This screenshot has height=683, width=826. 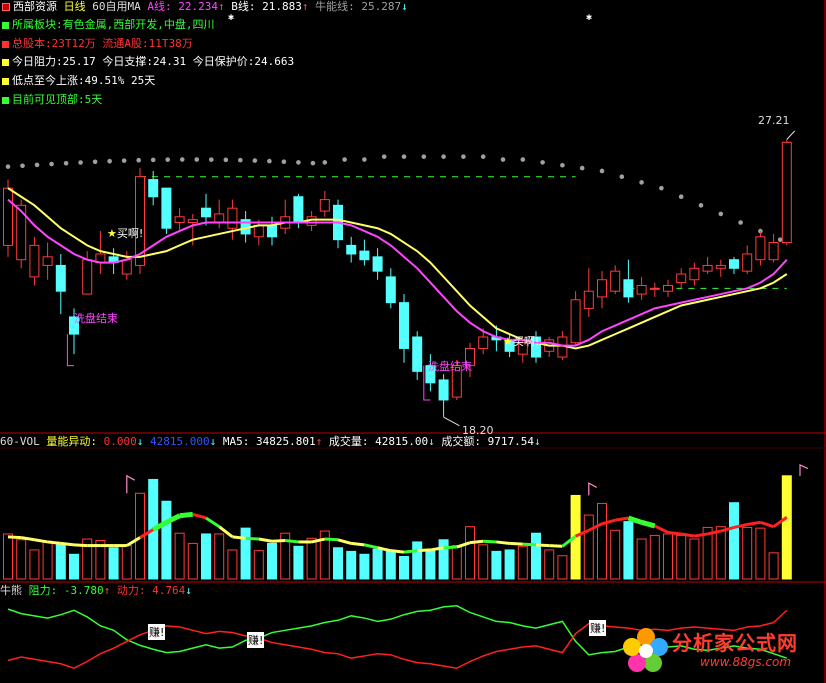 What do you see at coordinates (464, 441) in the screenshot?
I see `vol-amount-label: 成交额:` at bounding box center [464, 441].